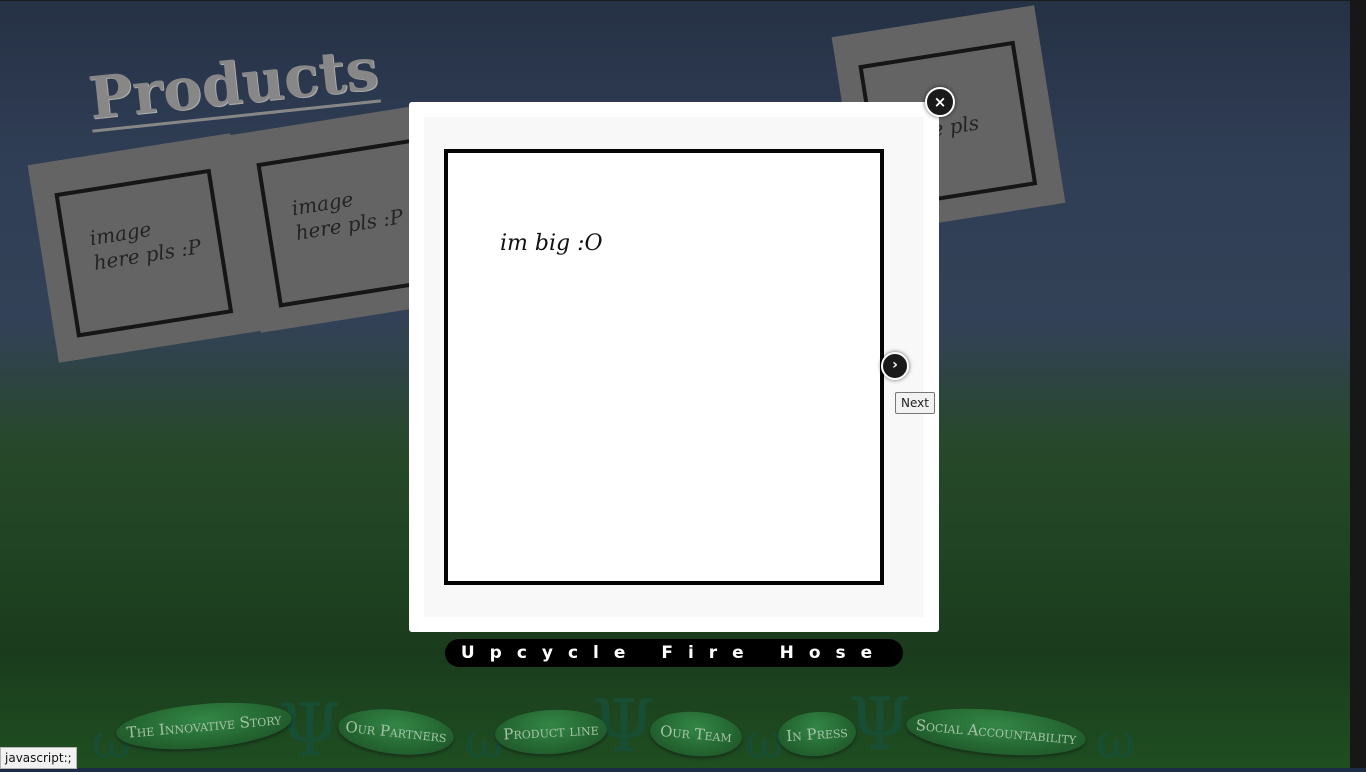 The image size is (1366, 772). I want to click on close-icon: ×, so click(940, 102).